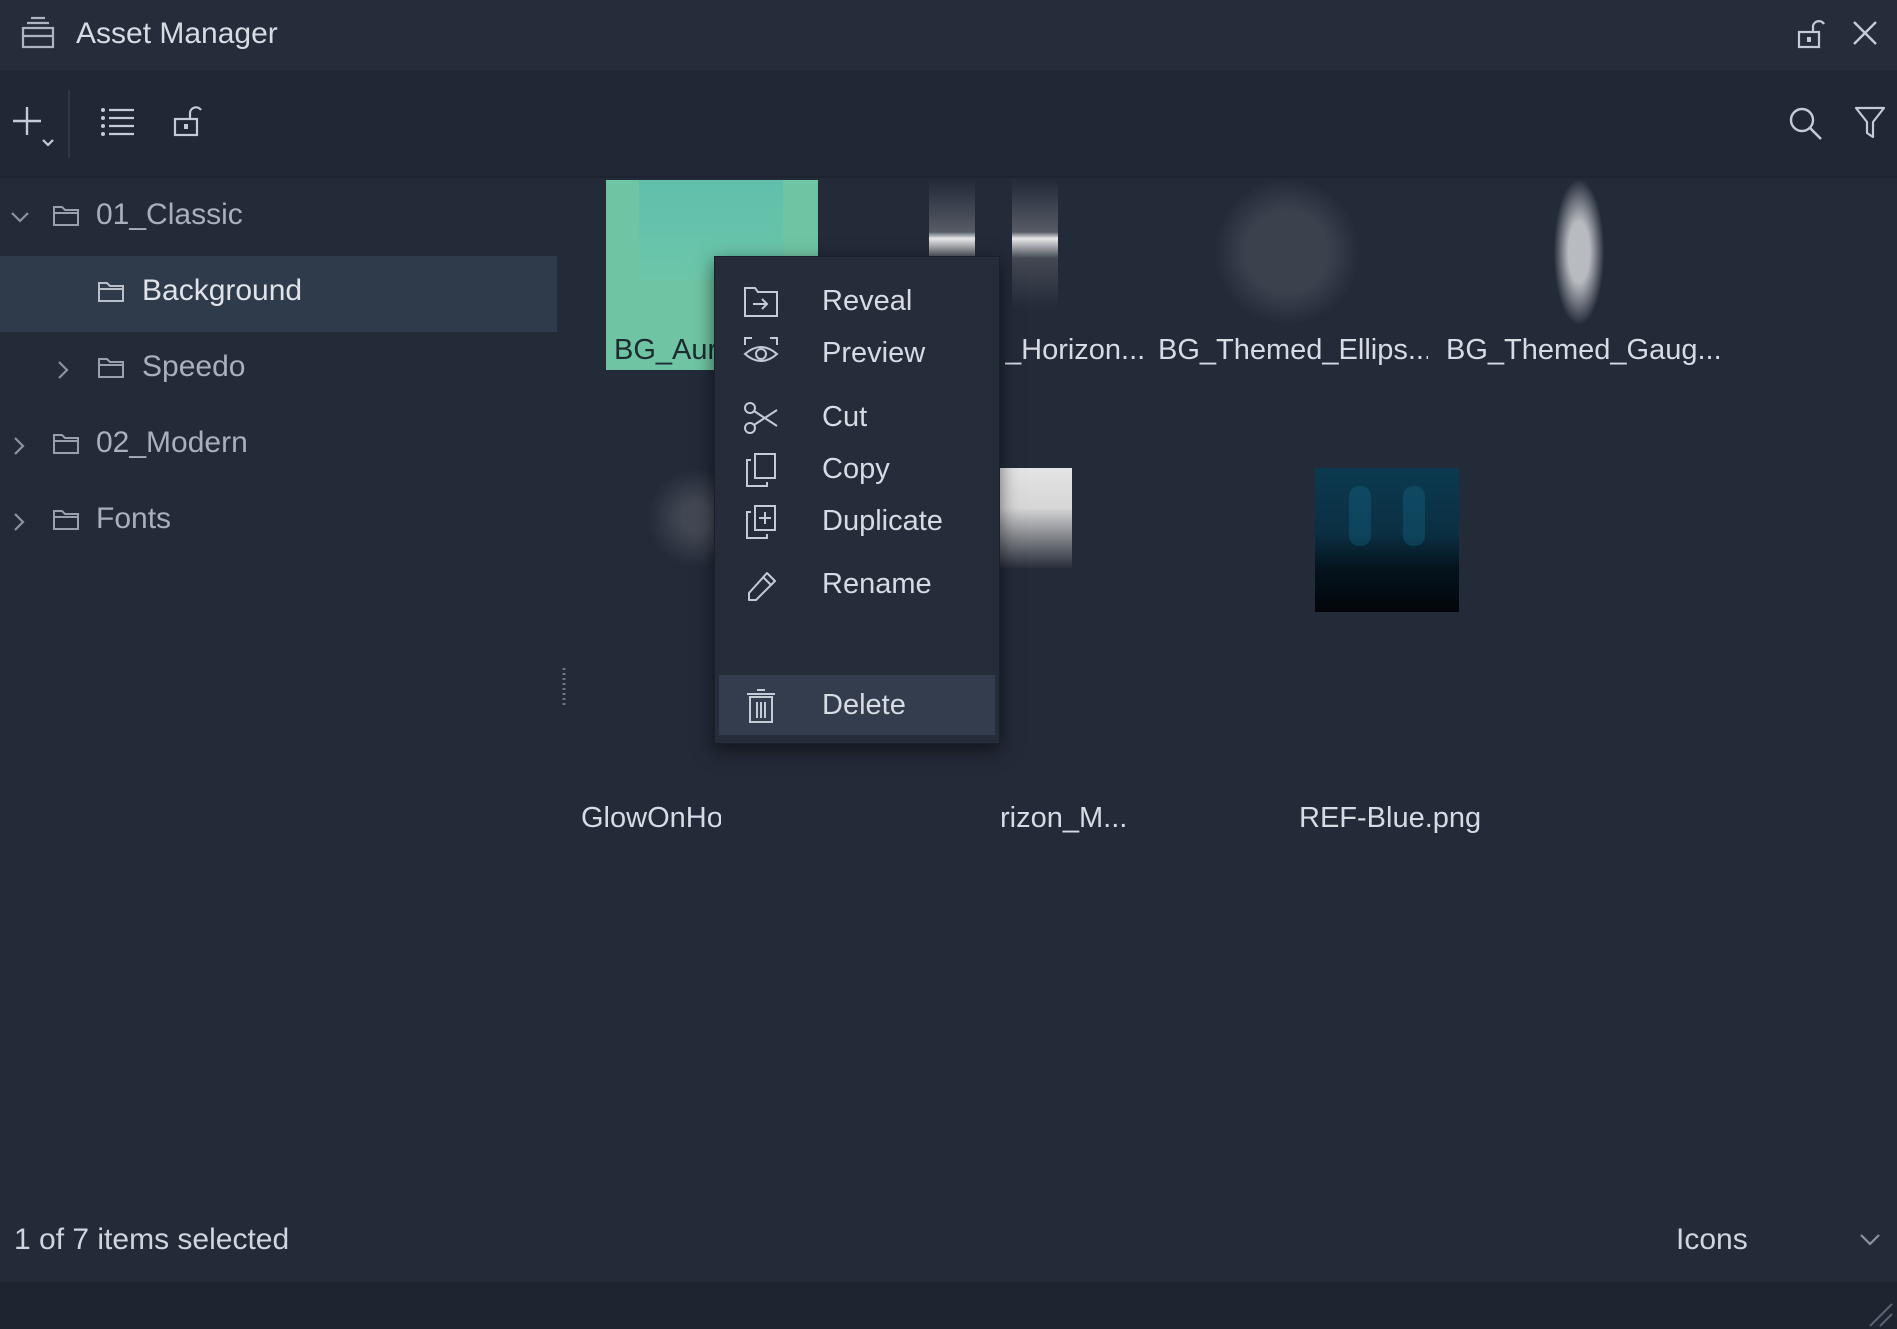  I want to click on eye-icon, so click(761, 349).